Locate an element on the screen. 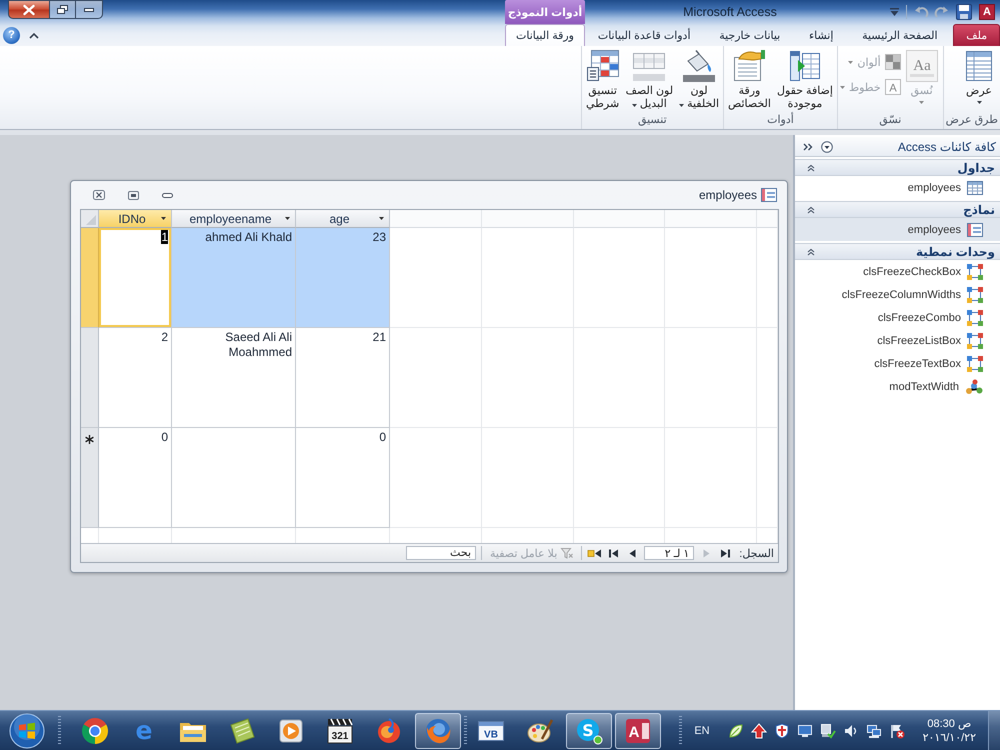 Image resolution: width=1000 pixels, height=750 pixels. nav-item: clsFreezeListBox is located at coordinates (897, 340).